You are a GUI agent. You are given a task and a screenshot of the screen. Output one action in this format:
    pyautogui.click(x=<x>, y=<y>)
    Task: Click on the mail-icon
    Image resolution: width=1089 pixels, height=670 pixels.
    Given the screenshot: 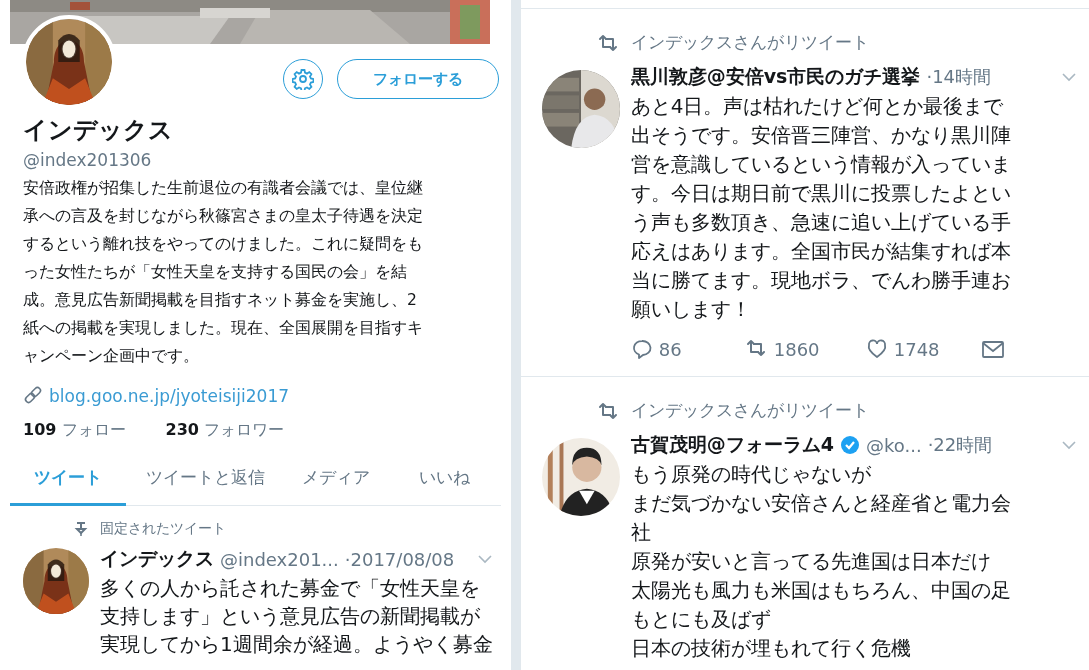 What is the action you would take?
    pyautogui.click(x=992, y=349)
    